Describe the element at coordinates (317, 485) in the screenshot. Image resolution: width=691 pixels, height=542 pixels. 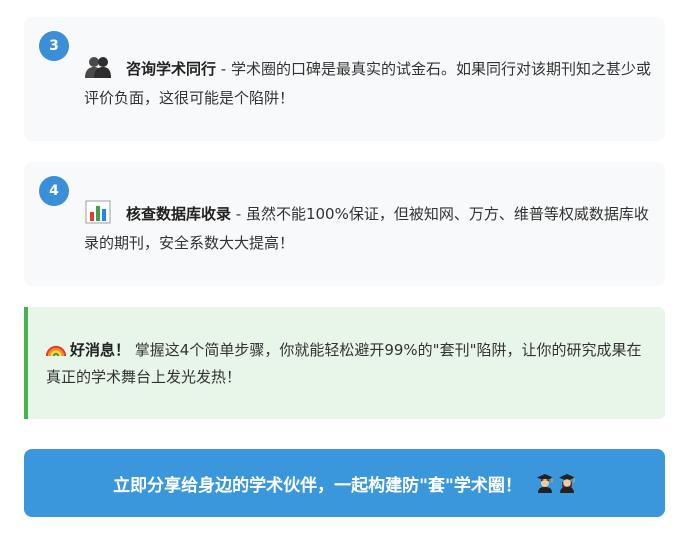
I see `share-button-label: 立即分享给身边的学术伙伴，一起构建防"套"学术圈！` at that location.